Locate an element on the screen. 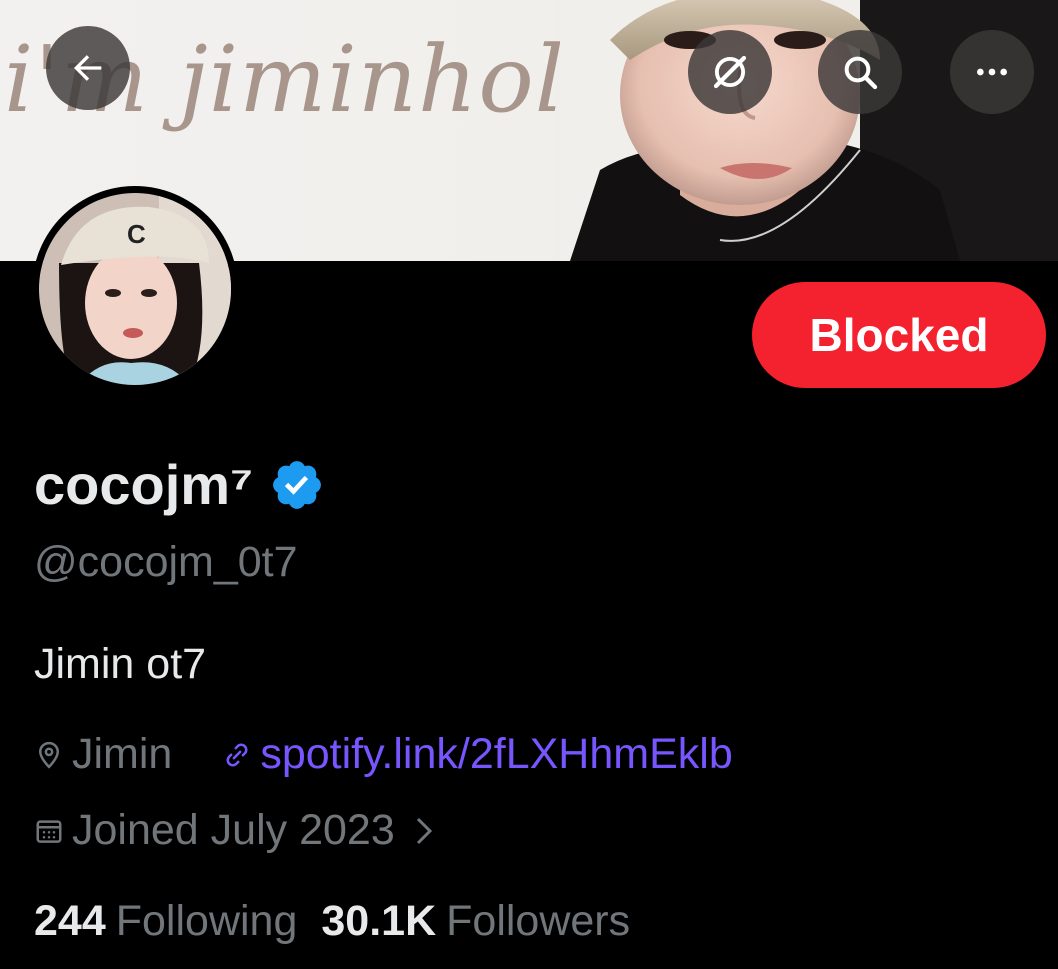  followers-stat: 30.1K Followers is located at coordinates (475, 921).